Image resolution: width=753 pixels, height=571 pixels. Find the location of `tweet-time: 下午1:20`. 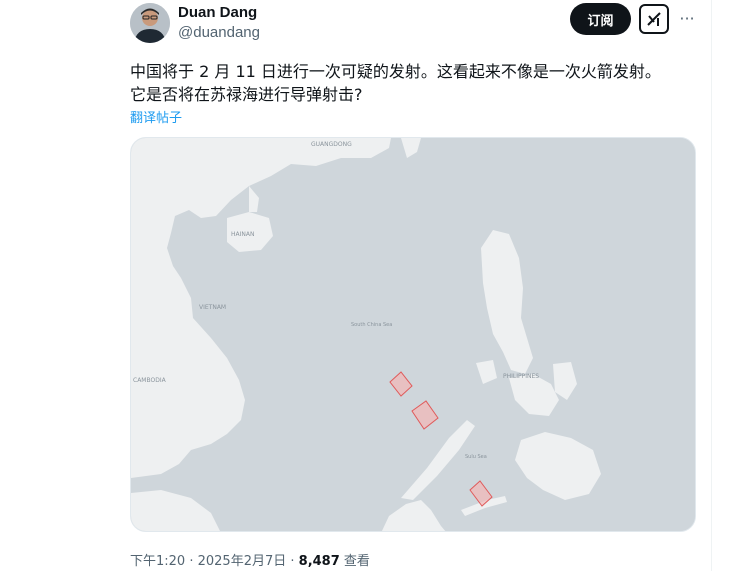

tweet-time: 下午1:20 is located at coordinates (157, 561).